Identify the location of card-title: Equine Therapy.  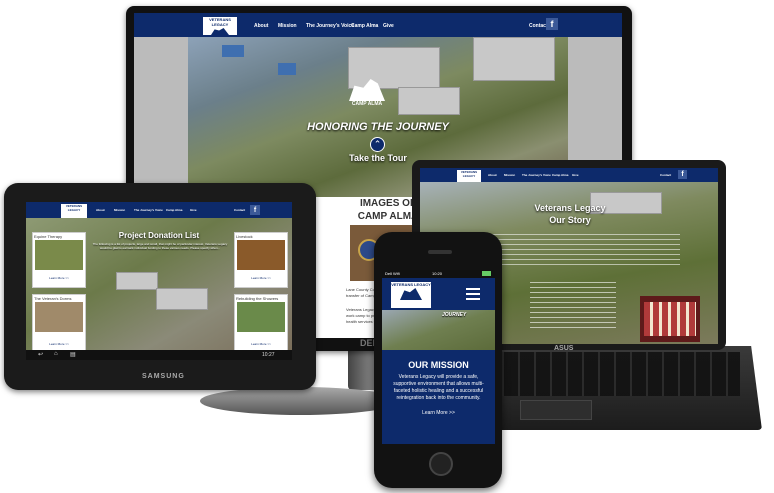
(48, 236).